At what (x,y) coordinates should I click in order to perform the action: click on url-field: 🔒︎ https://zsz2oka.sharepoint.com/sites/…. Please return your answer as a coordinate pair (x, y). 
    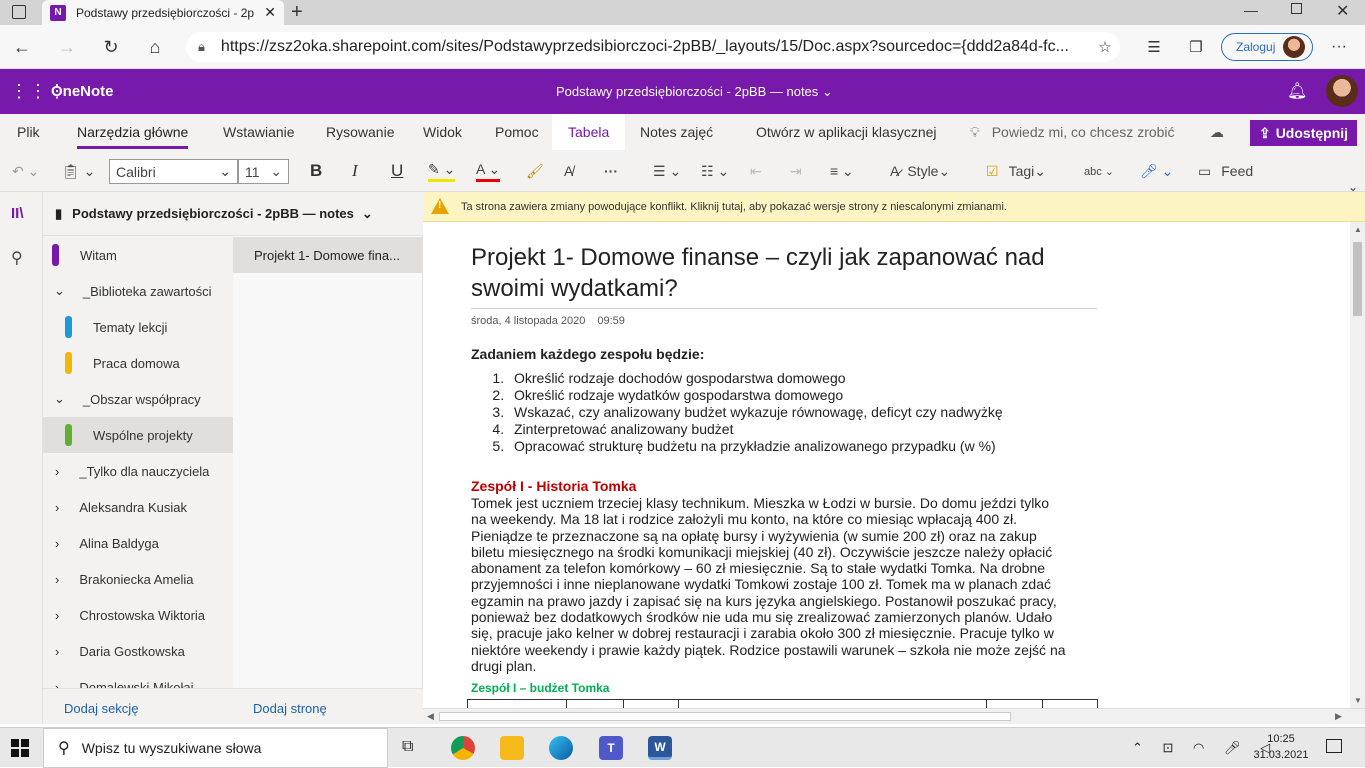
    Looking at the image, I should click on (653, 47).